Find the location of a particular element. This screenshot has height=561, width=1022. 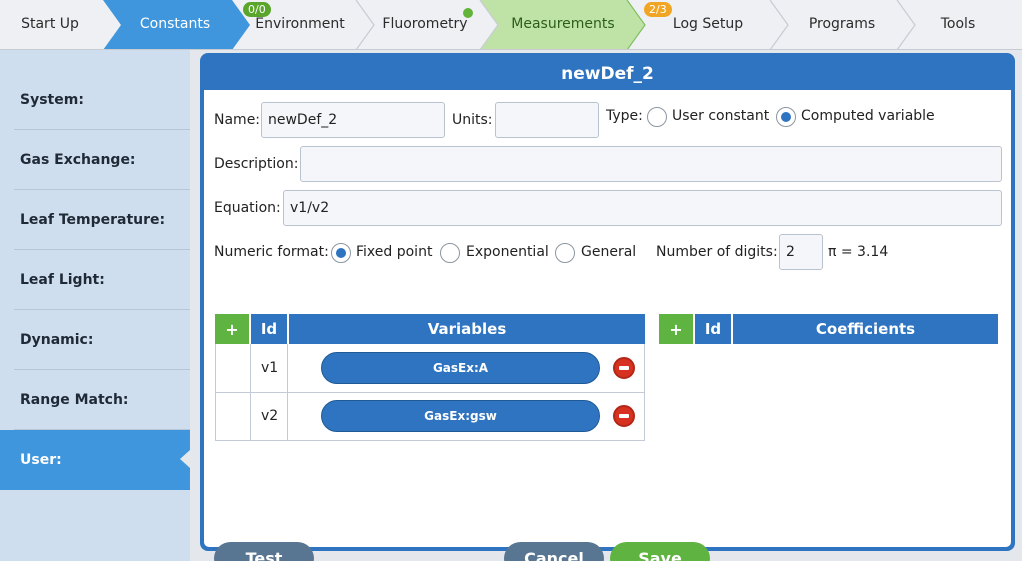

variables-id-header: Id is located at coordinates (269, 329).